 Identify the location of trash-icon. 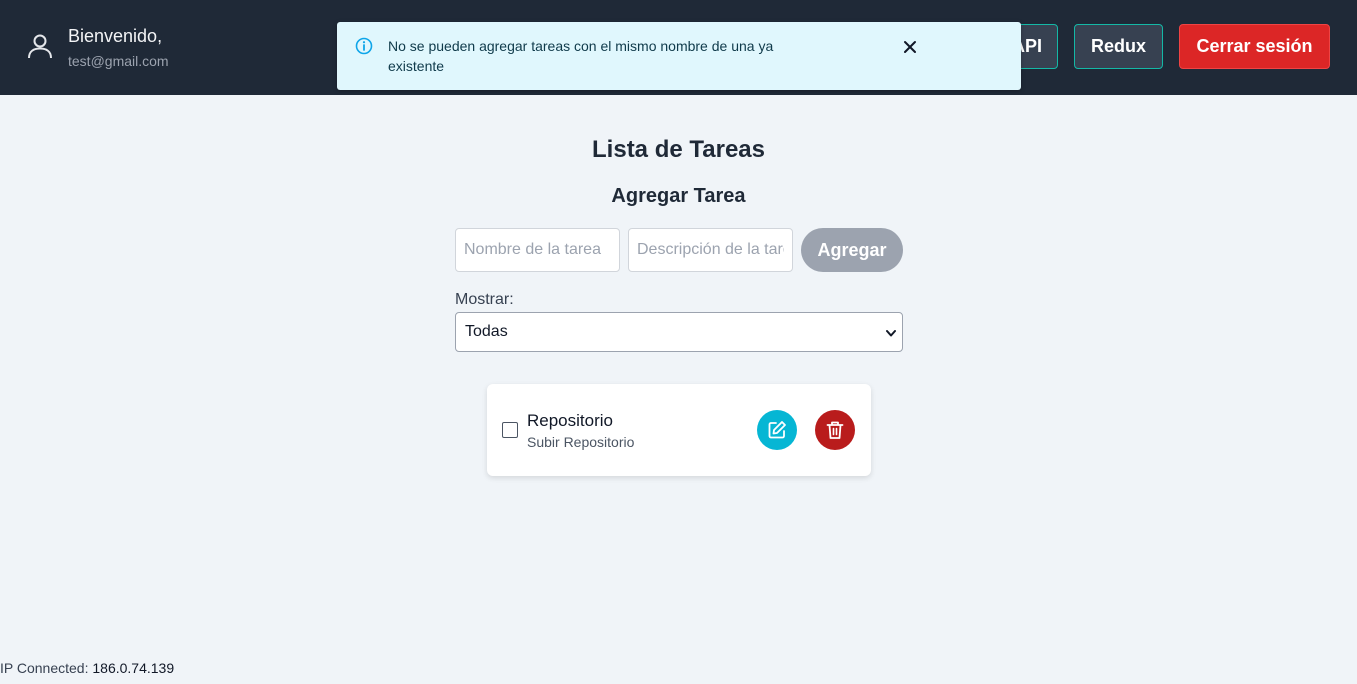
(835, 430).